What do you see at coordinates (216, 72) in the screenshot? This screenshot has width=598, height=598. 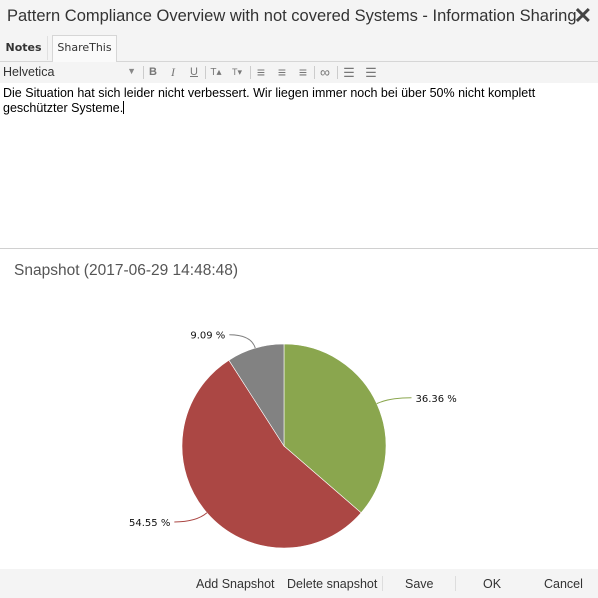 I see `superscript-icon: T▴` at bounding box center [216, 72].